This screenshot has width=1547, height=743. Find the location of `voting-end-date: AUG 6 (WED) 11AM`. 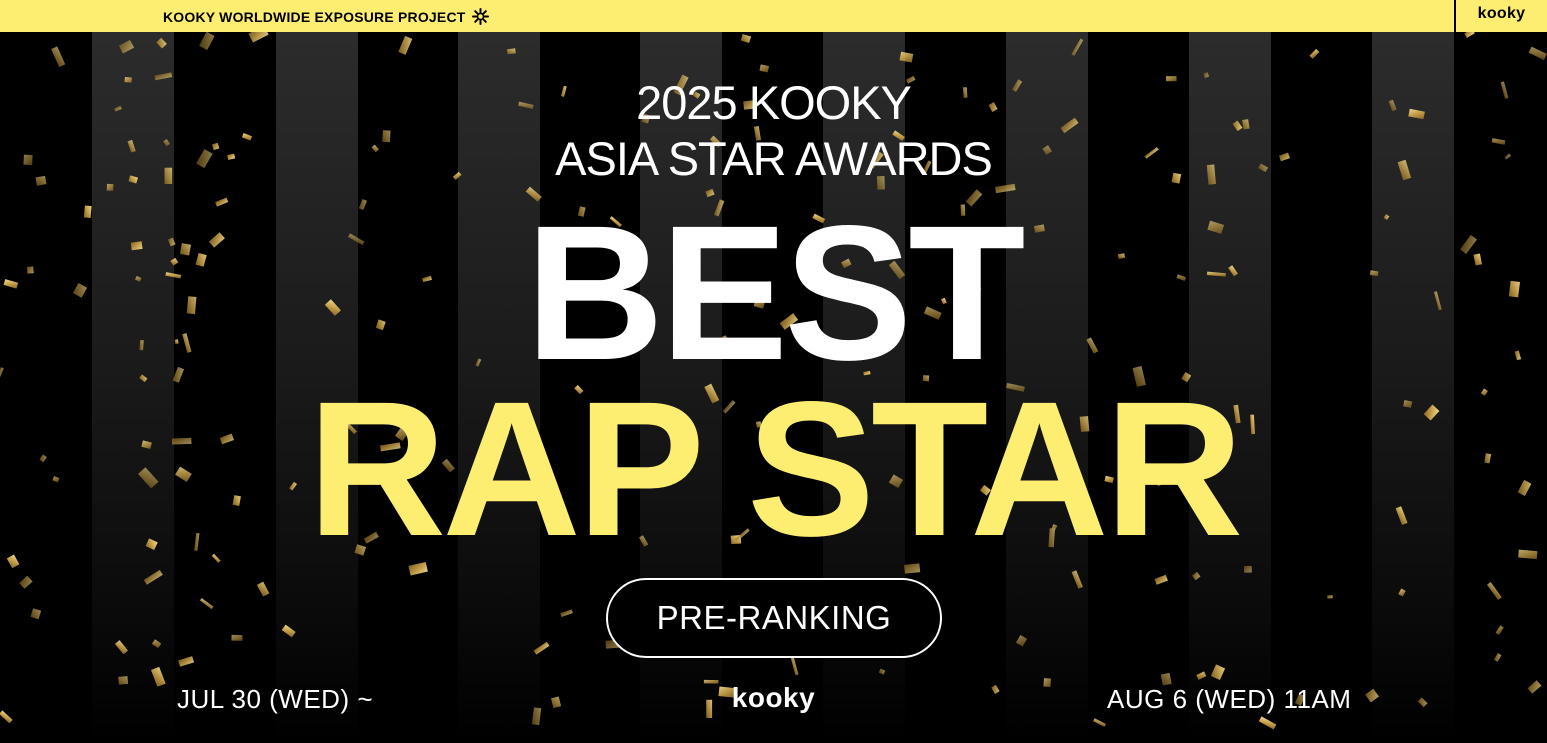

voting-end-date: AUG 6 (WED) 11AM is located at coordinates (1229, 699).